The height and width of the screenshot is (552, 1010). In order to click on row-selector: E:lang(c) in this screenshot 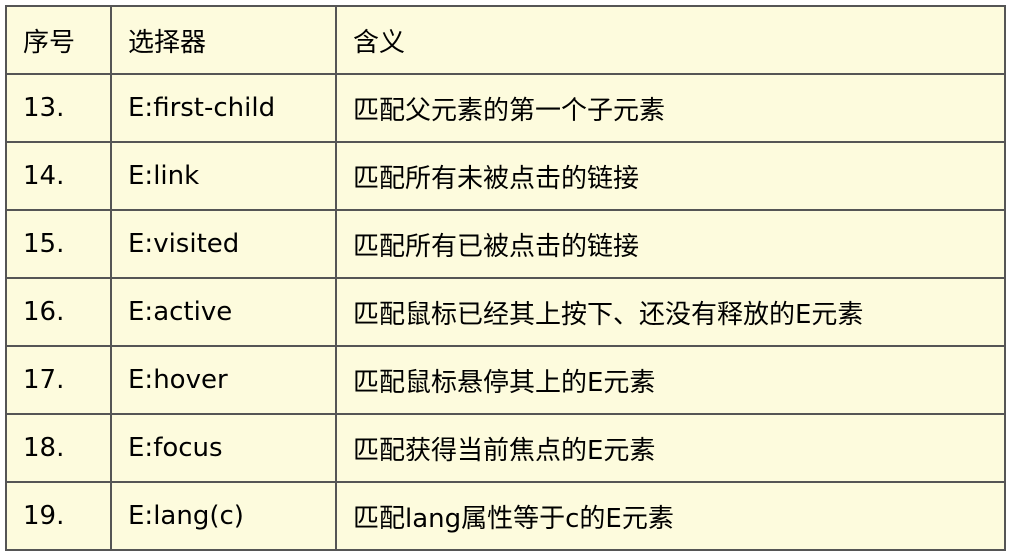, I will do `click(223, 516)`.